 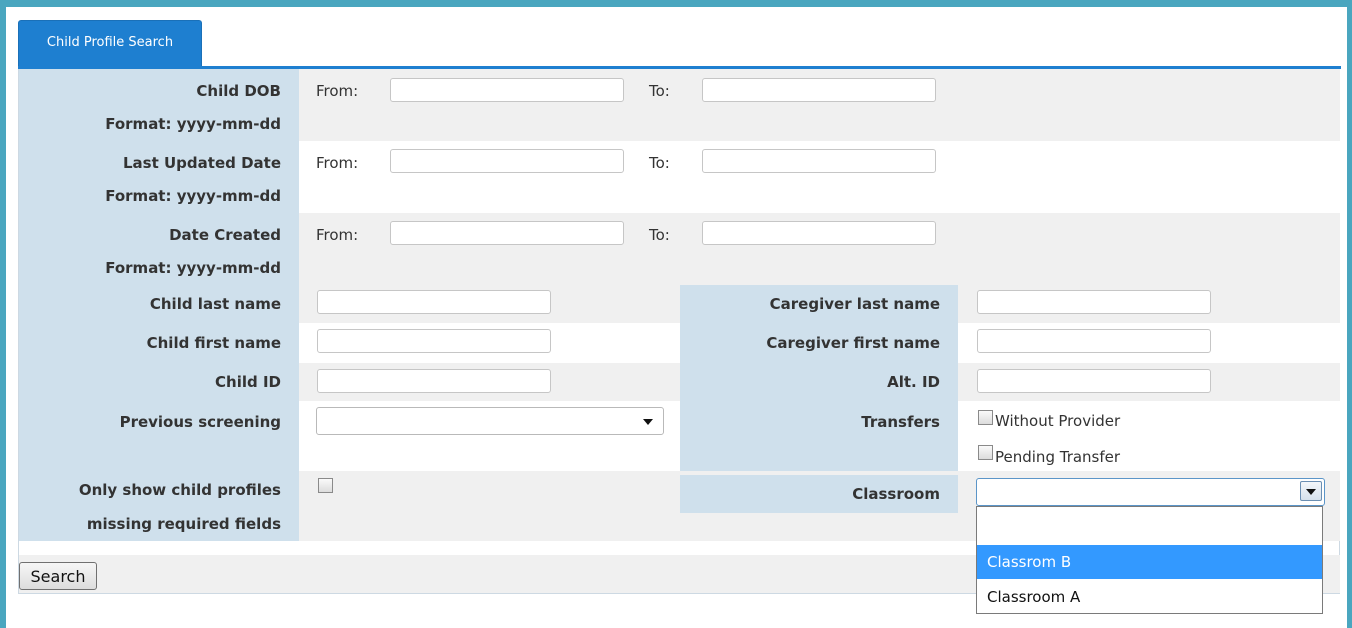 What do you see at coordinates (819, 343) in the screenshot?
I see `caregiver-first-name-label: Caregiver first name` at bounding box center [819, 343].